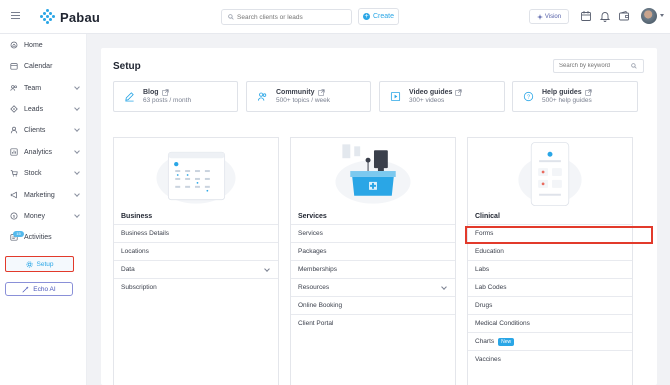 This screenshot has width=670, height=385. I want to click on gear-icon, so click(29, 264).